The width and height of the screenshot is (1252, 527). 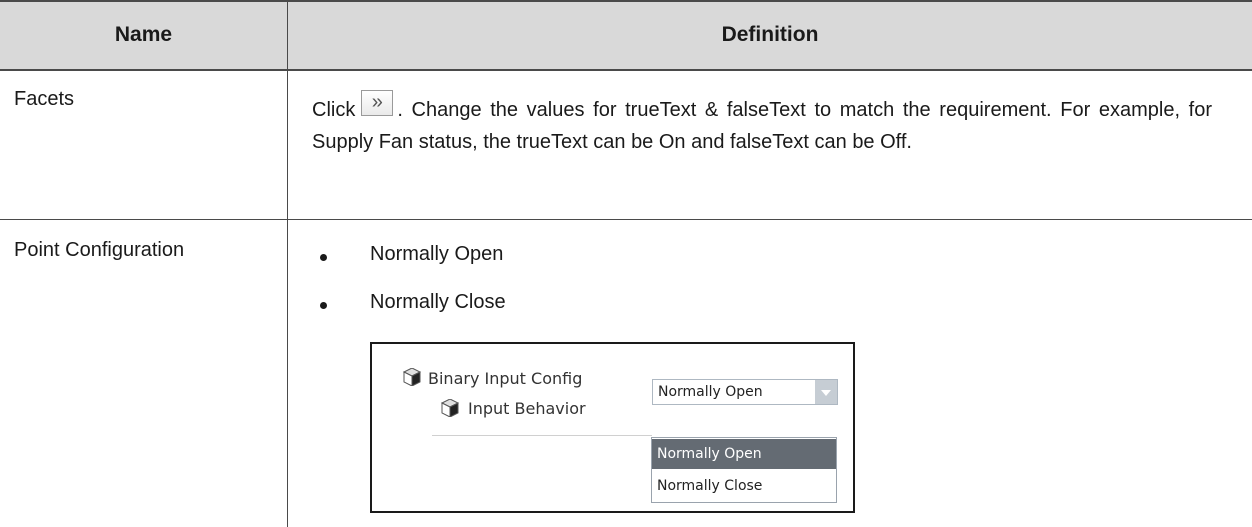 What do you see at coordinates (44, 99) in the screenshot?
I see `row-name-facets: Facets` at bounding box center [44, 99].